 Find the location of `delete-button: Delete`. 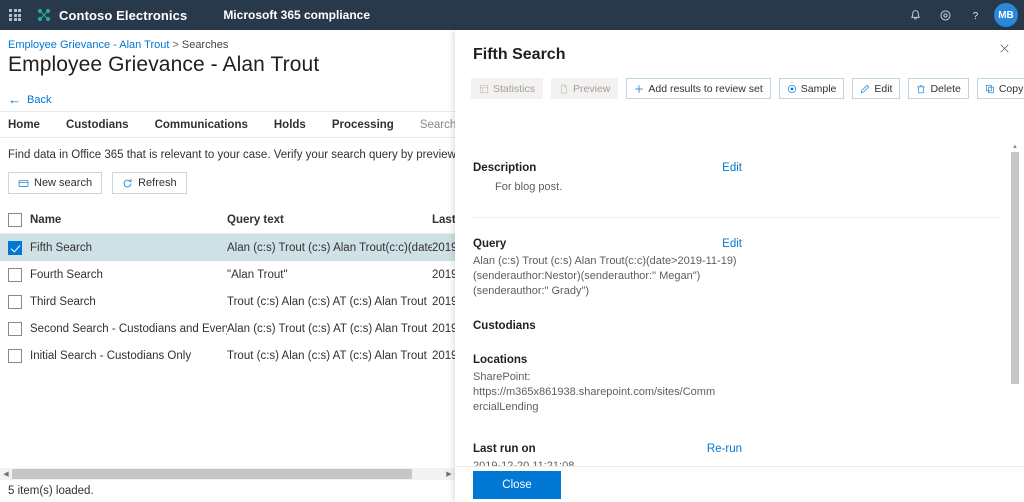

delete-button: Delete is located at coordinates (938, 88).